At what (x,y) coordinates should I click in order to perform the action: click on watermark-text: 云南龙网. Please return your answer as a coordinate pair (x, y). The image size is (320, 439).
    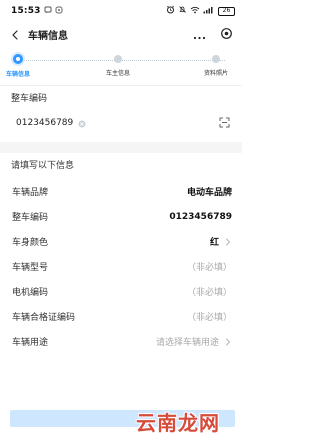
    Looking at the image, I should click on (178, 422).